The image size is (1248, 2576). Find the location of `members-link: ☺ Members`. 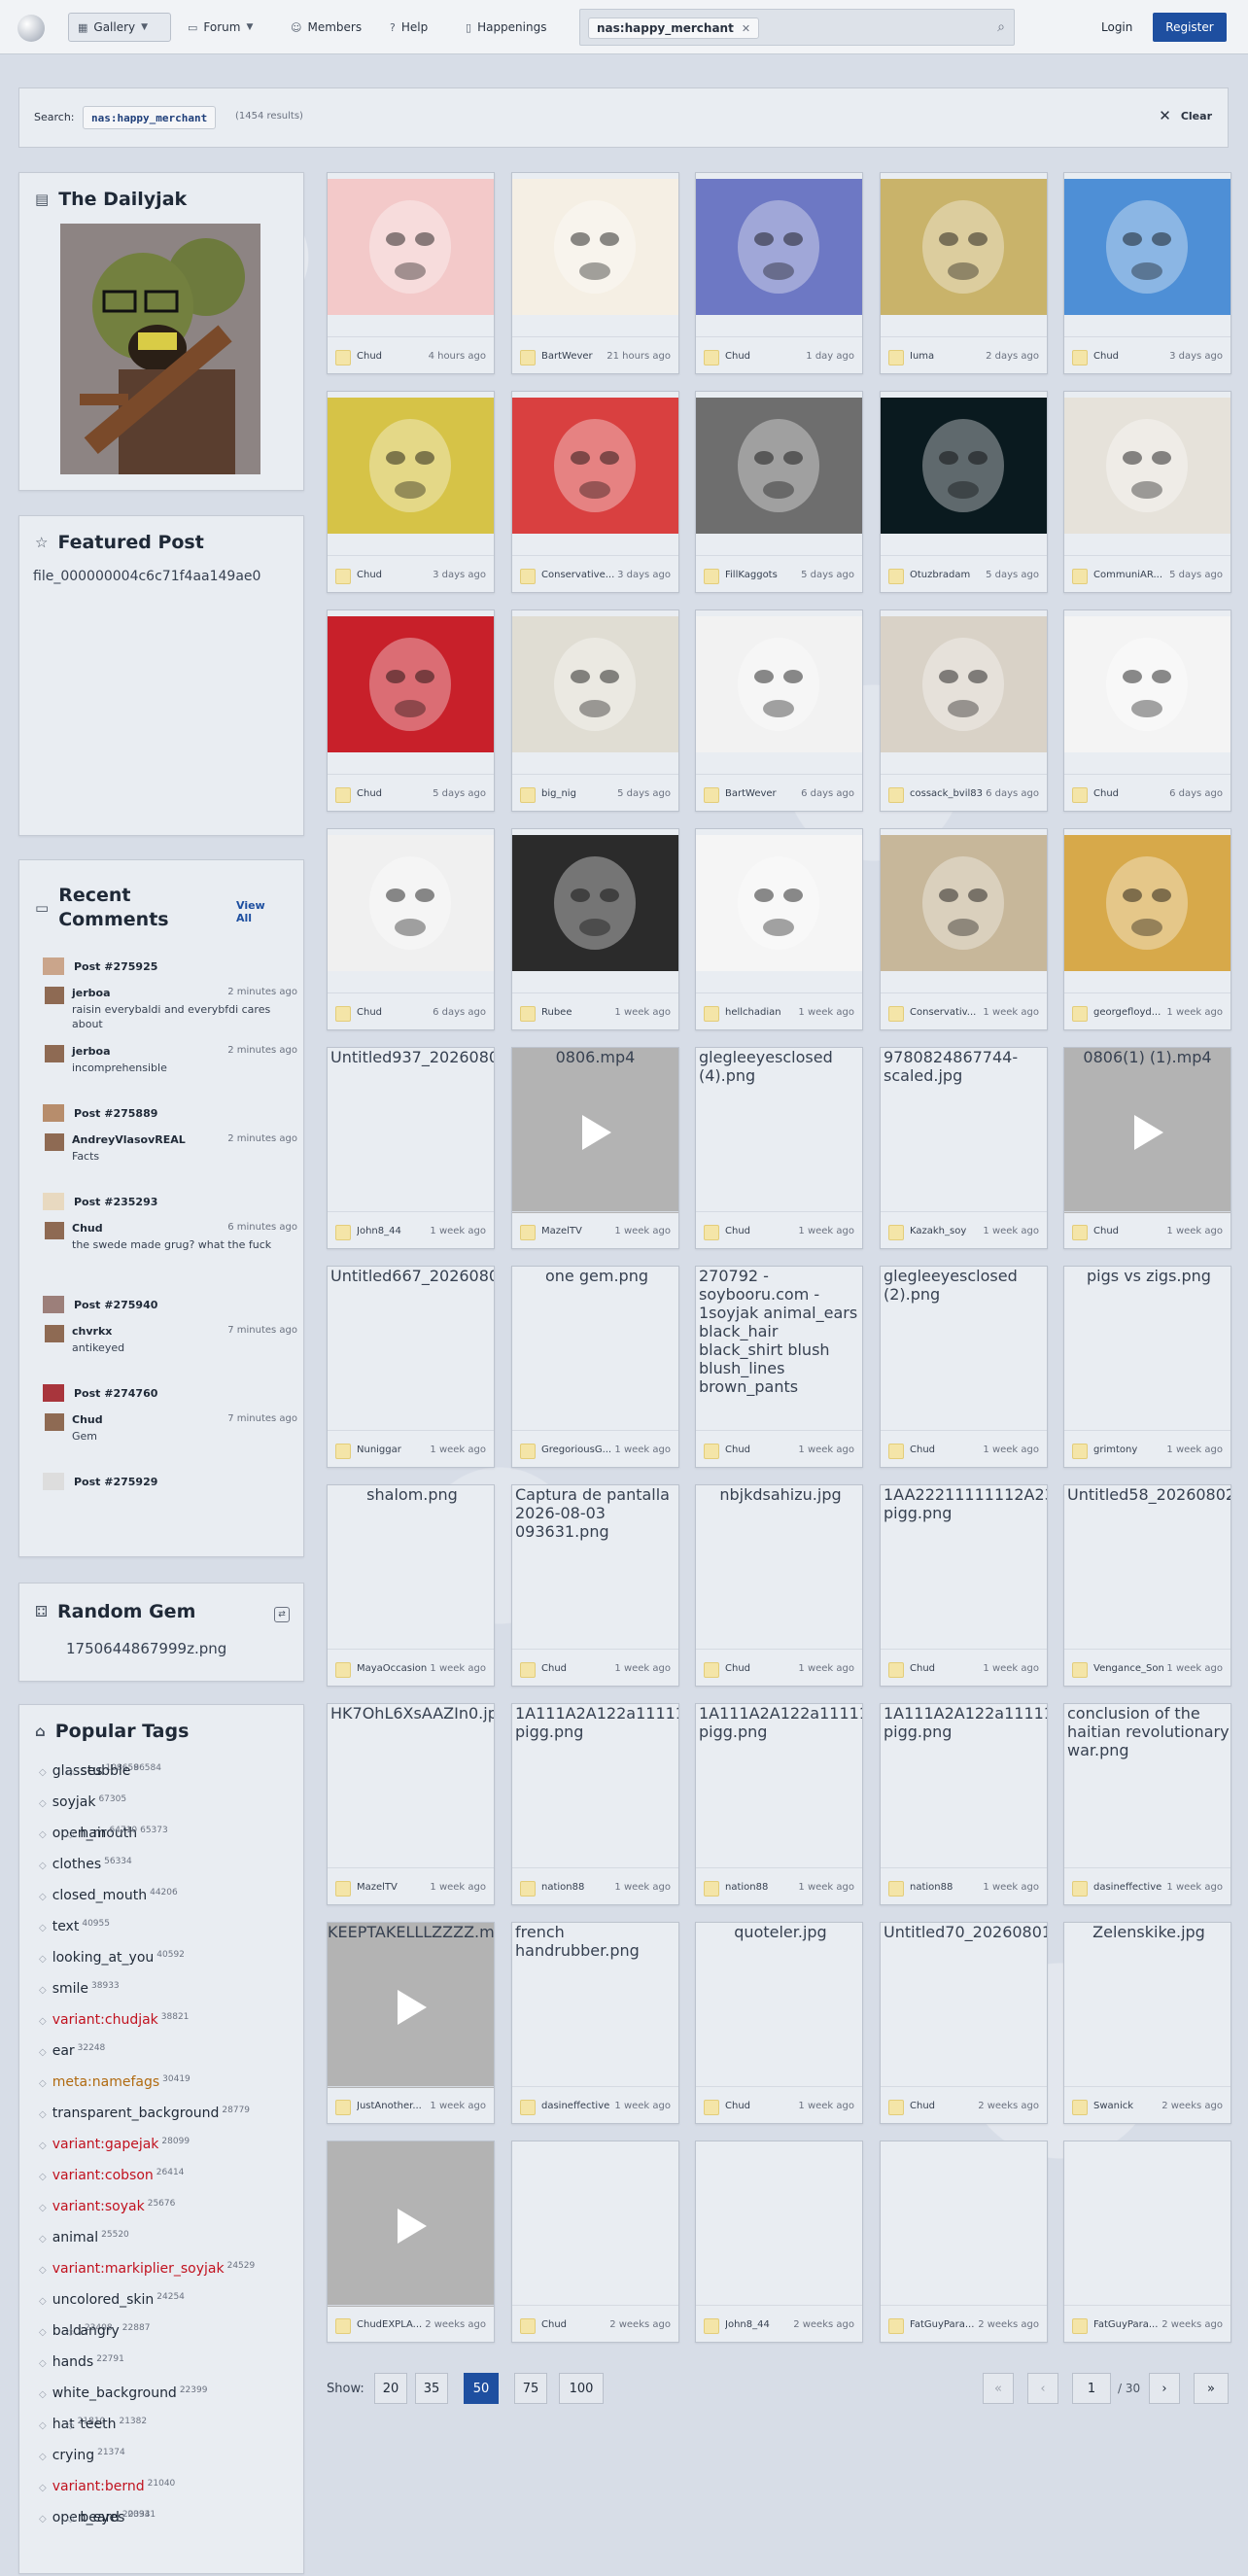

members-link: ☺ Members is located at coordinates (326, 27).